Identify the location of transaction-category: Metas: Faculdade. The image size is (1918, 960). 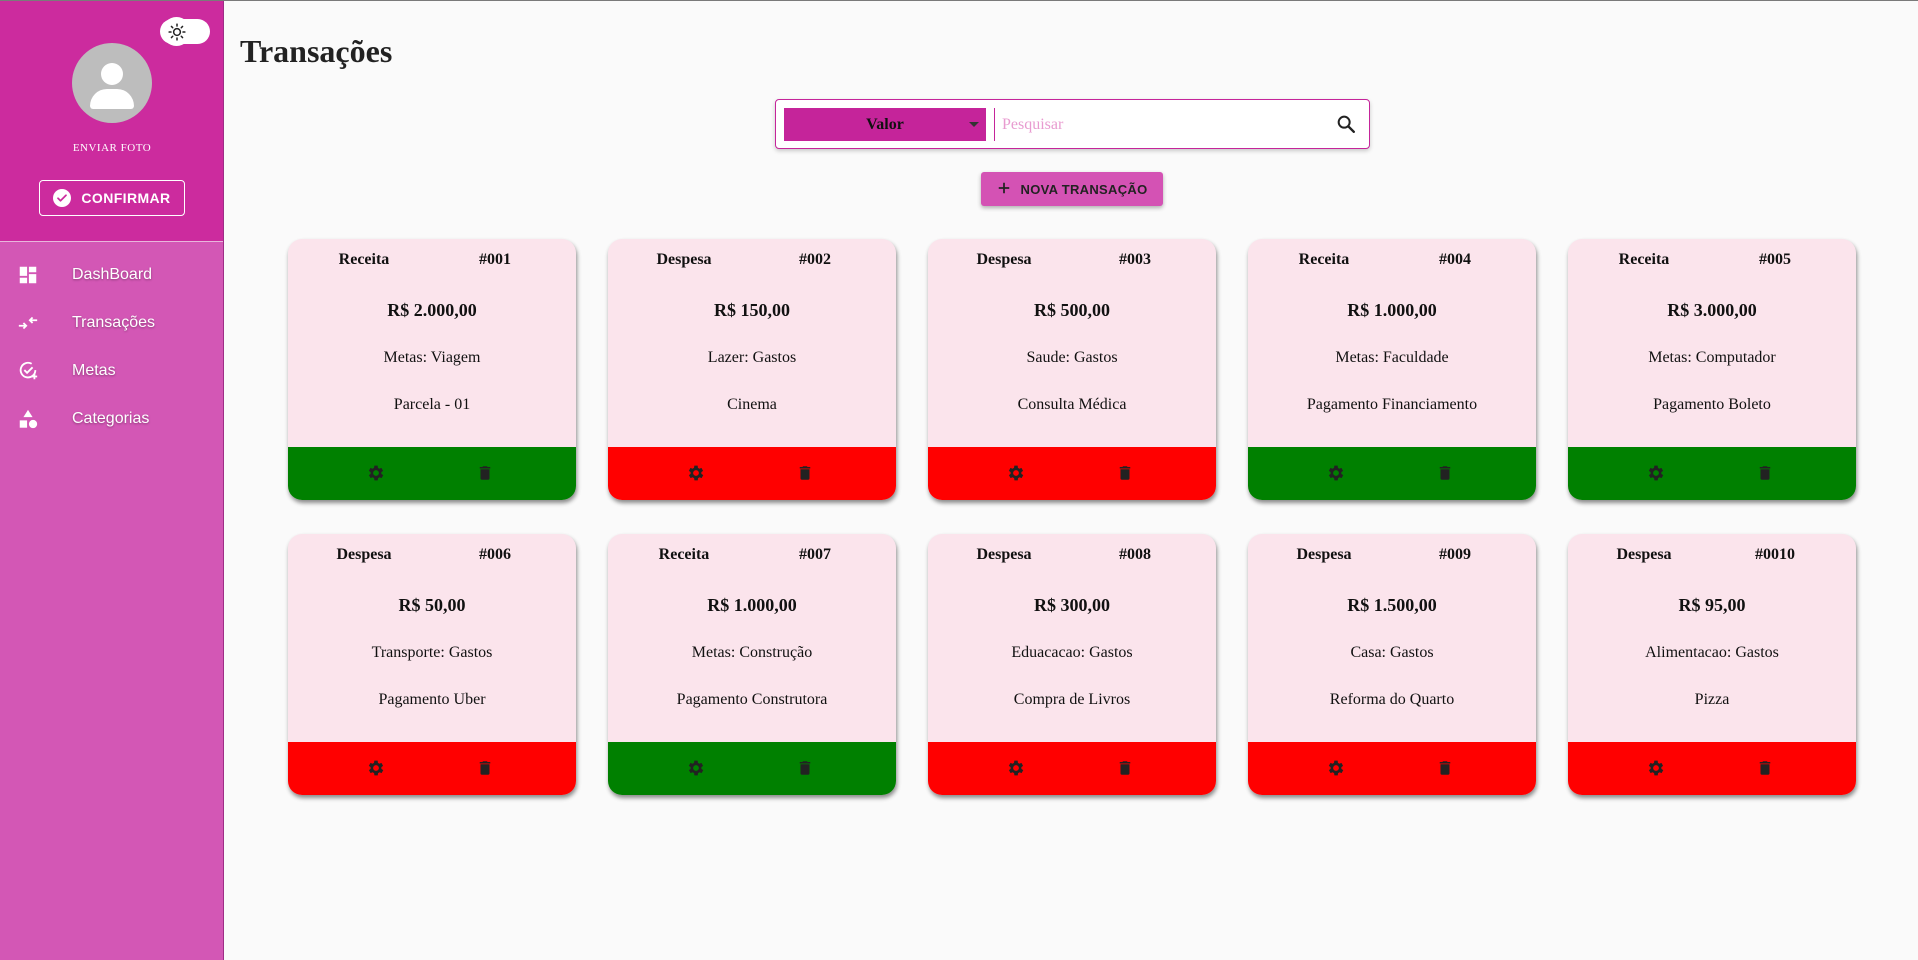
(1392, 357).